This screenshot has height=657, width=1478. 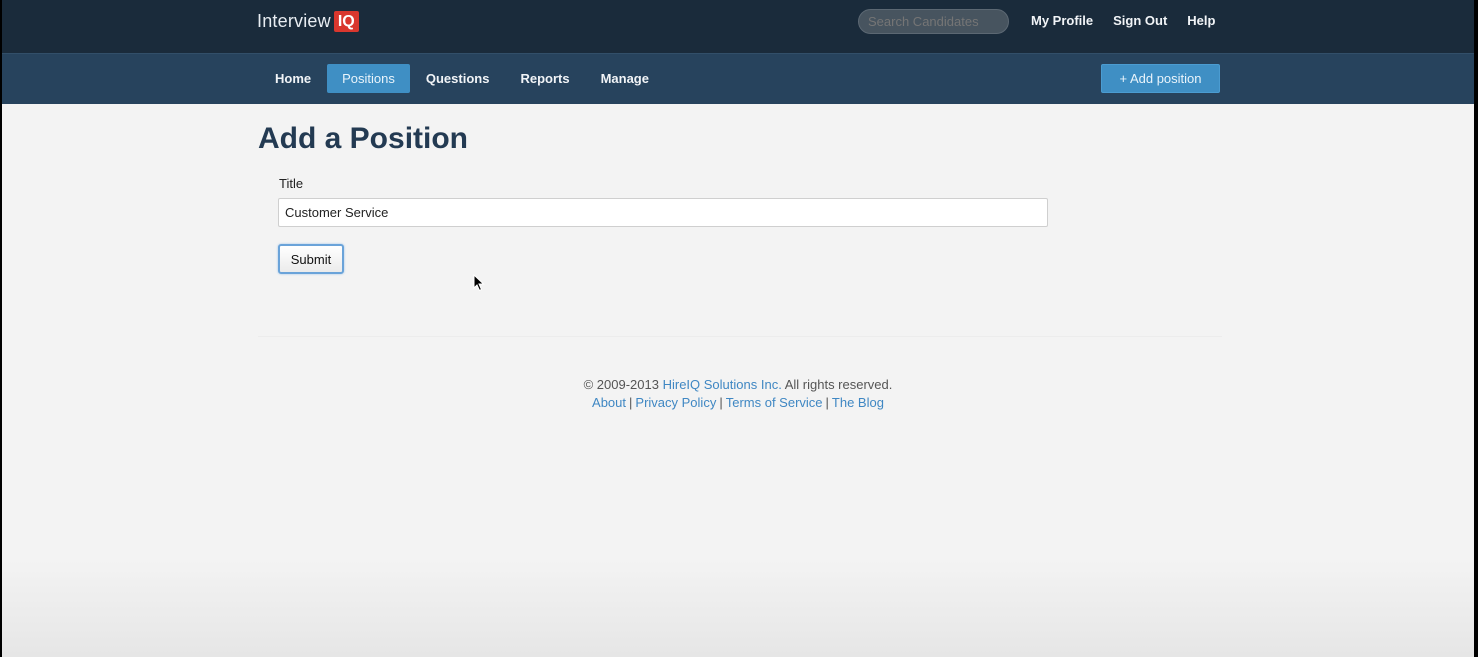 I want to click on add-position-button: + Add position, so click(x=1160, y=78).